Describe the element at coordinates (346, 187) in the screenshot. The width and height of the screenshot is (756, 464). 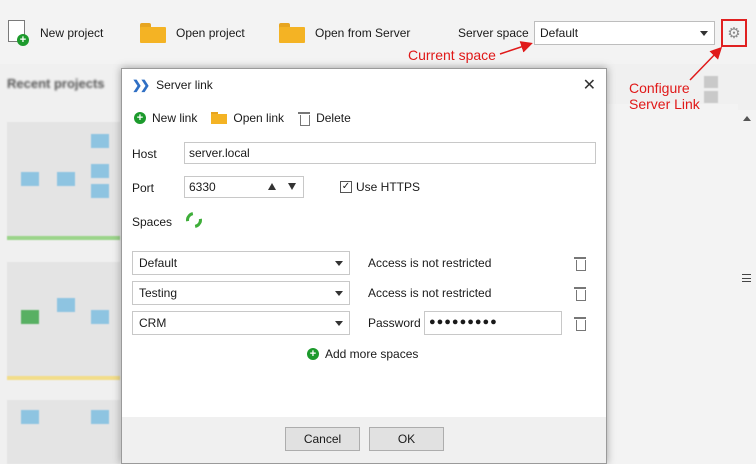
I see `use-https-checkbox: ✓` at that location.